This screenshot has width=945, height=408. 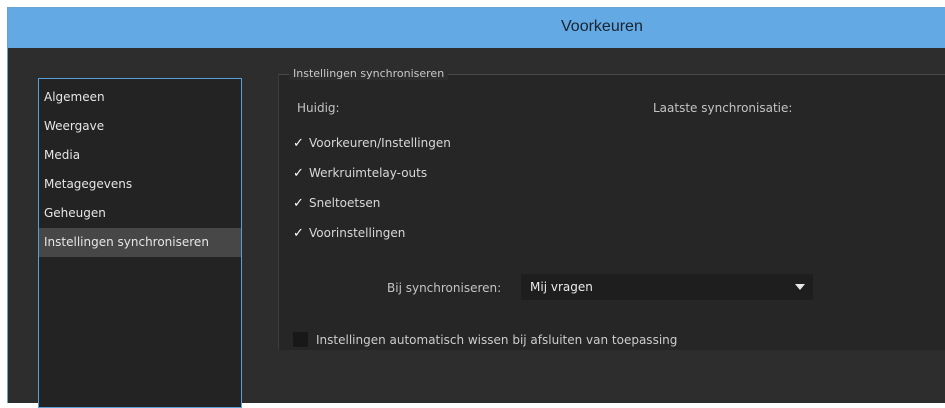 What do you see at coordinates (357, 233) in the screenshot?
I see `checkbox-label: Voorinstellingen` at bounding box center [357, 233].